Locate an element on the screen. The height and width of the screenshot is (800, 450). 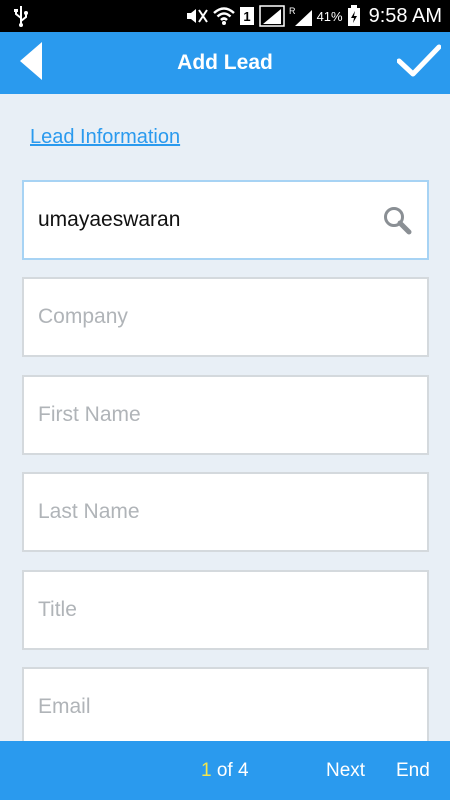
page-title: Add Lead is located at coordinates (225, 62).